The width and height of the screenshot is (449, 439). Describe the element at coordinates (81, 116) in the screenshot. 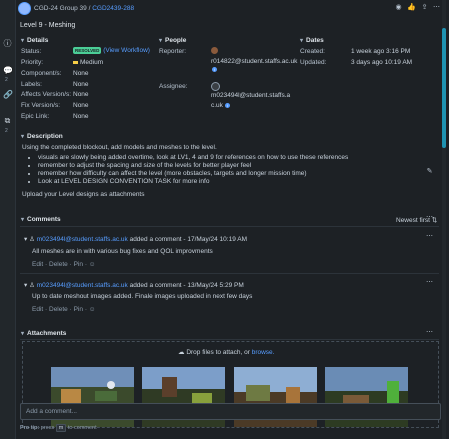

I see `epic-link-value: None` at that location.